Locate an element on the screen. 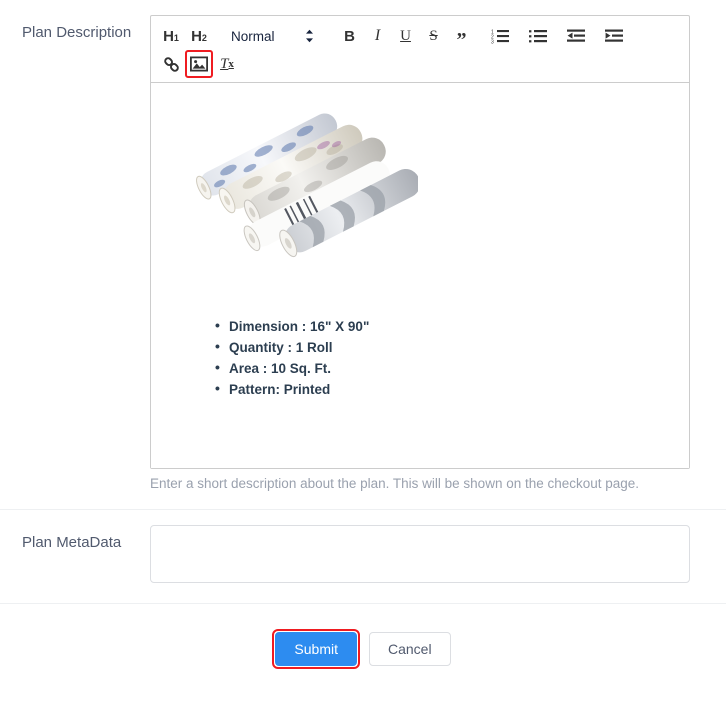  list-item: Dimension : 16" X 90" is located at coordinates (445, 326).